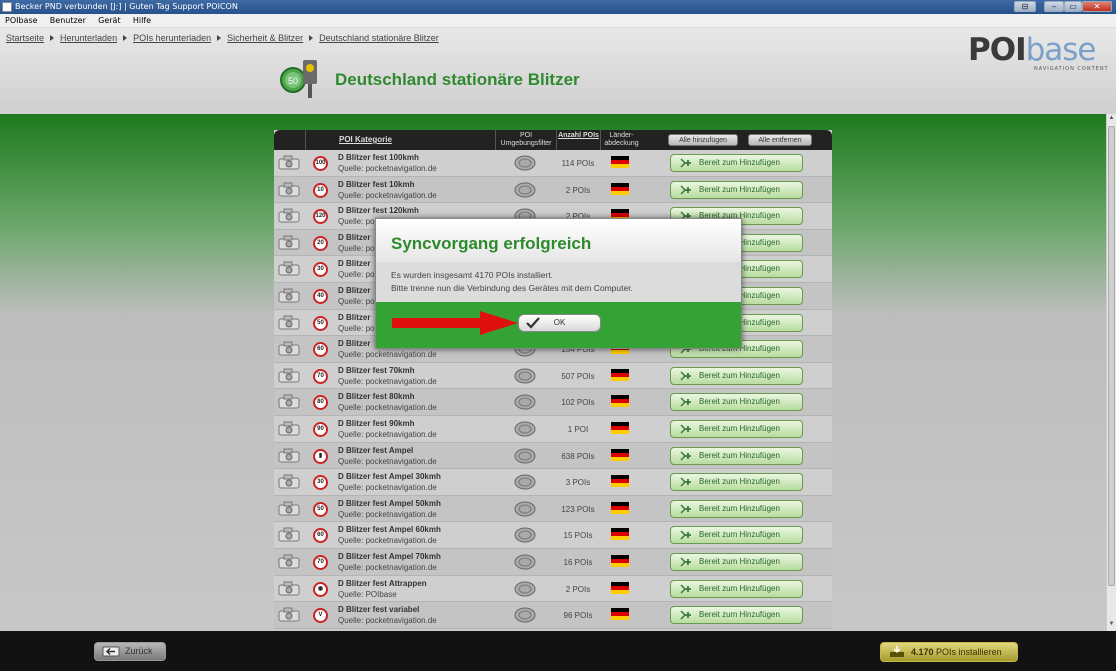  What do you see at coordinates (172, 38) in the screenshot?
I see `breadcrumb-pois-herunterladen: POIs herunterladen` at bounding box center [172, 38].